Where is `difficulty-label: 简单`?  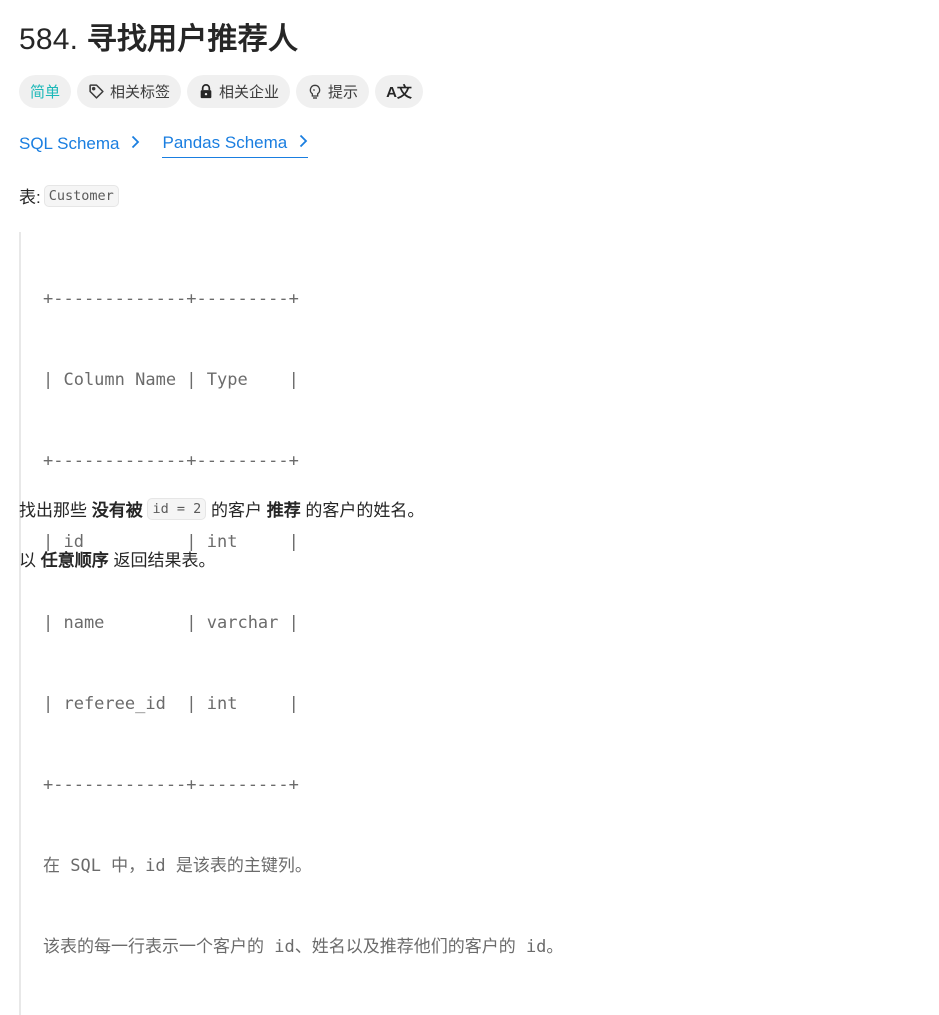 difficulty-label: 简单 is located at coordinates (45, 92).